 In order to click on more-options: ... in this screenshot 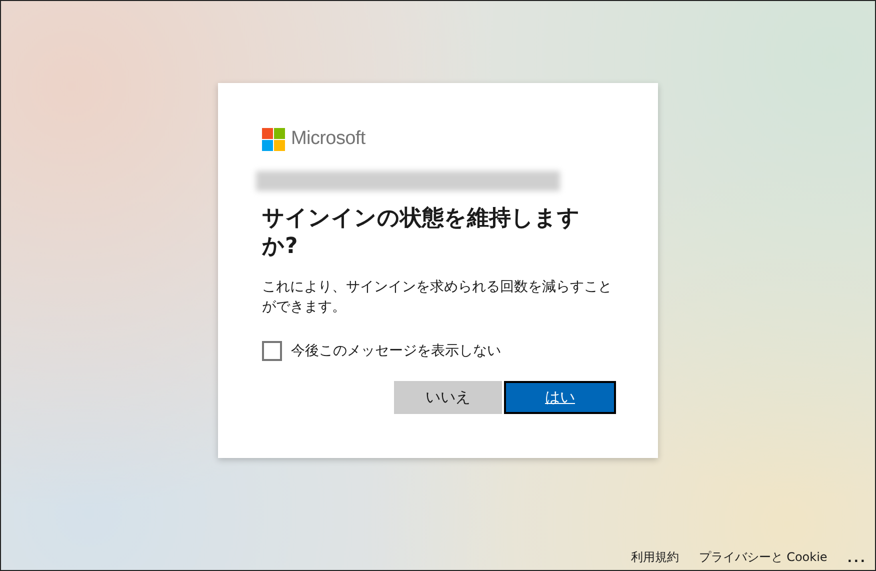, I will do `click(857, 557)`.